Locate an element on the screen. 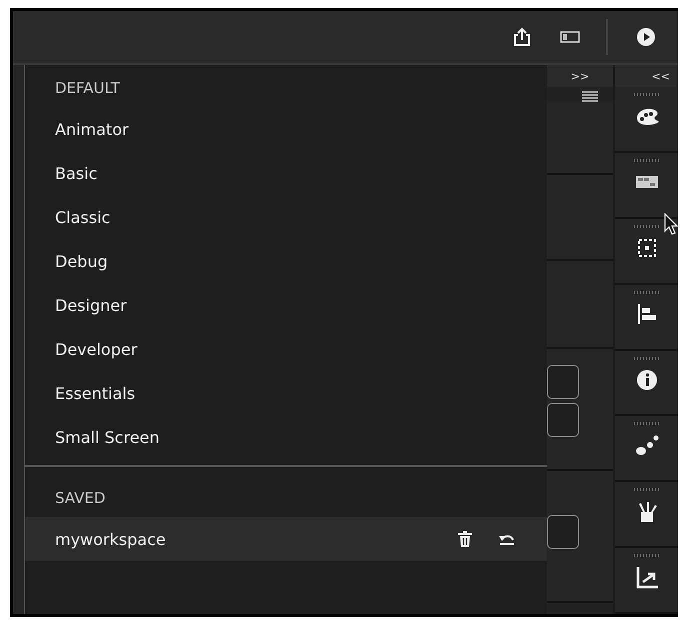 The image size is (680, 621). workspace-item: Classic is located at coordinates (286, 217).